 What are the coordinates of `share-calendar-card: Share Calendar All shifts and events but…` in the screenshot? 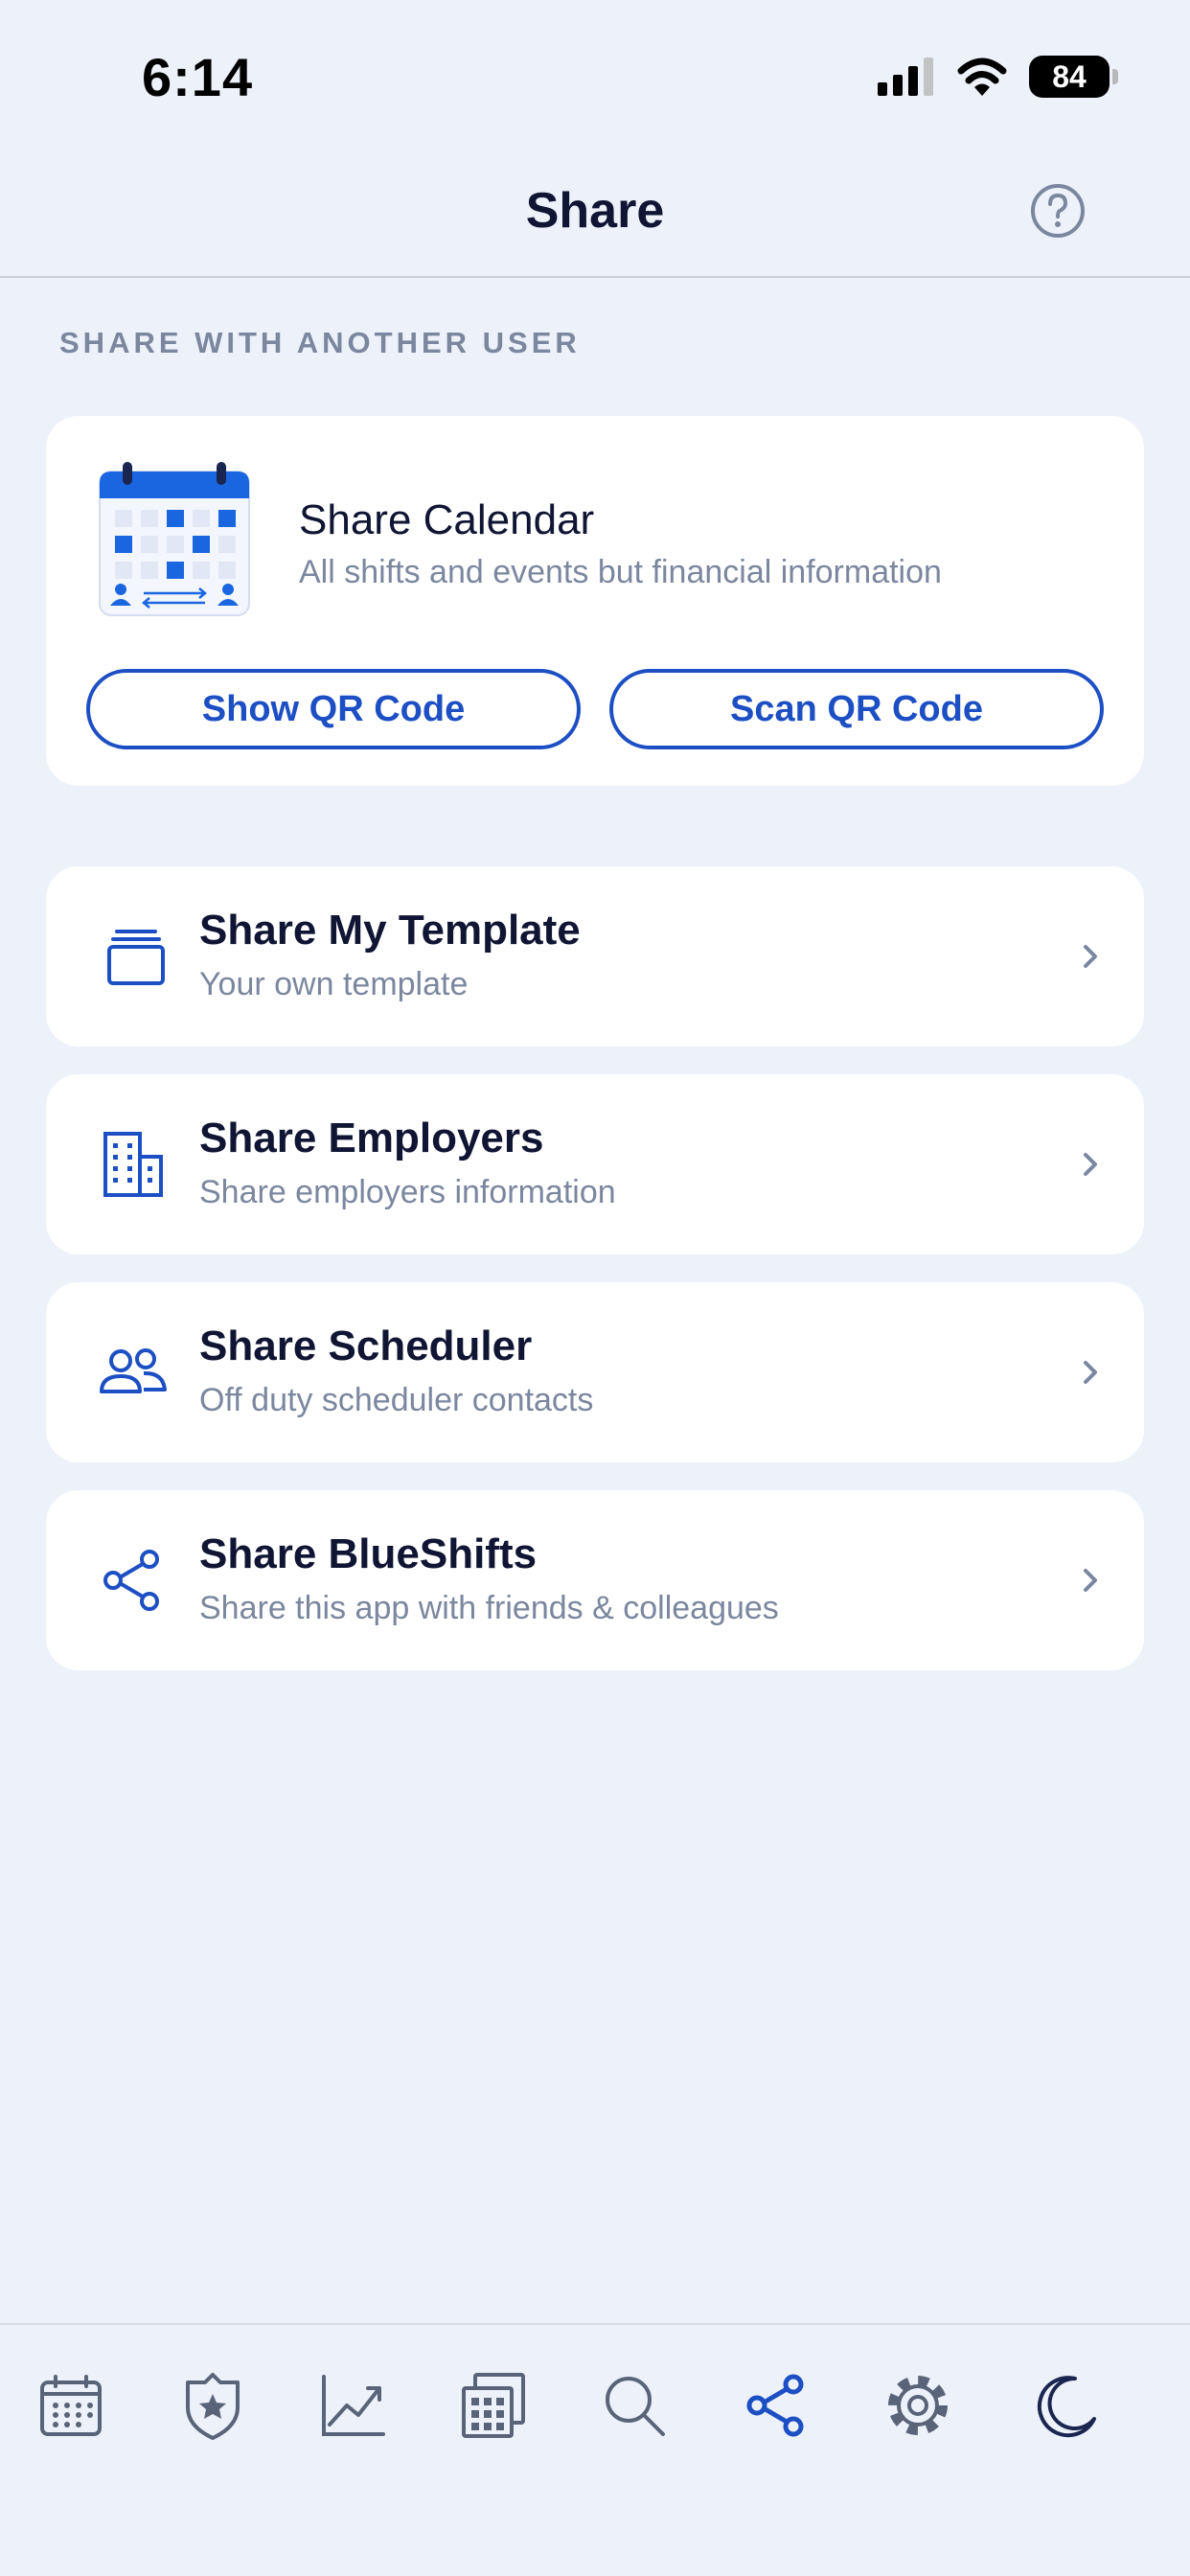 It's located at (595, 601).